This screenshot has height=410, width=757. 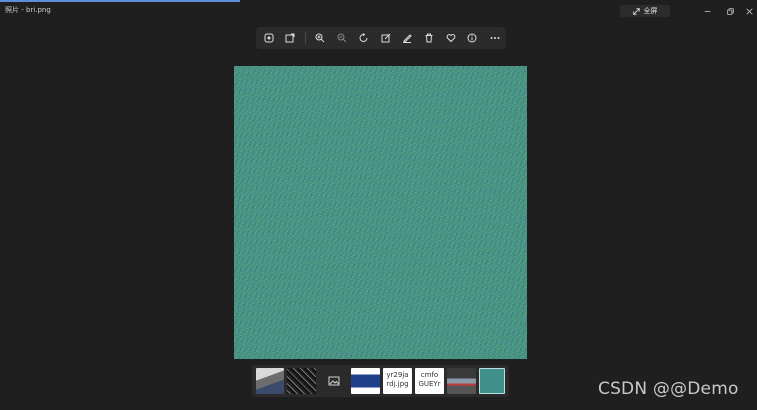 I want to click on edit-icon, so click(x=386, y=38).